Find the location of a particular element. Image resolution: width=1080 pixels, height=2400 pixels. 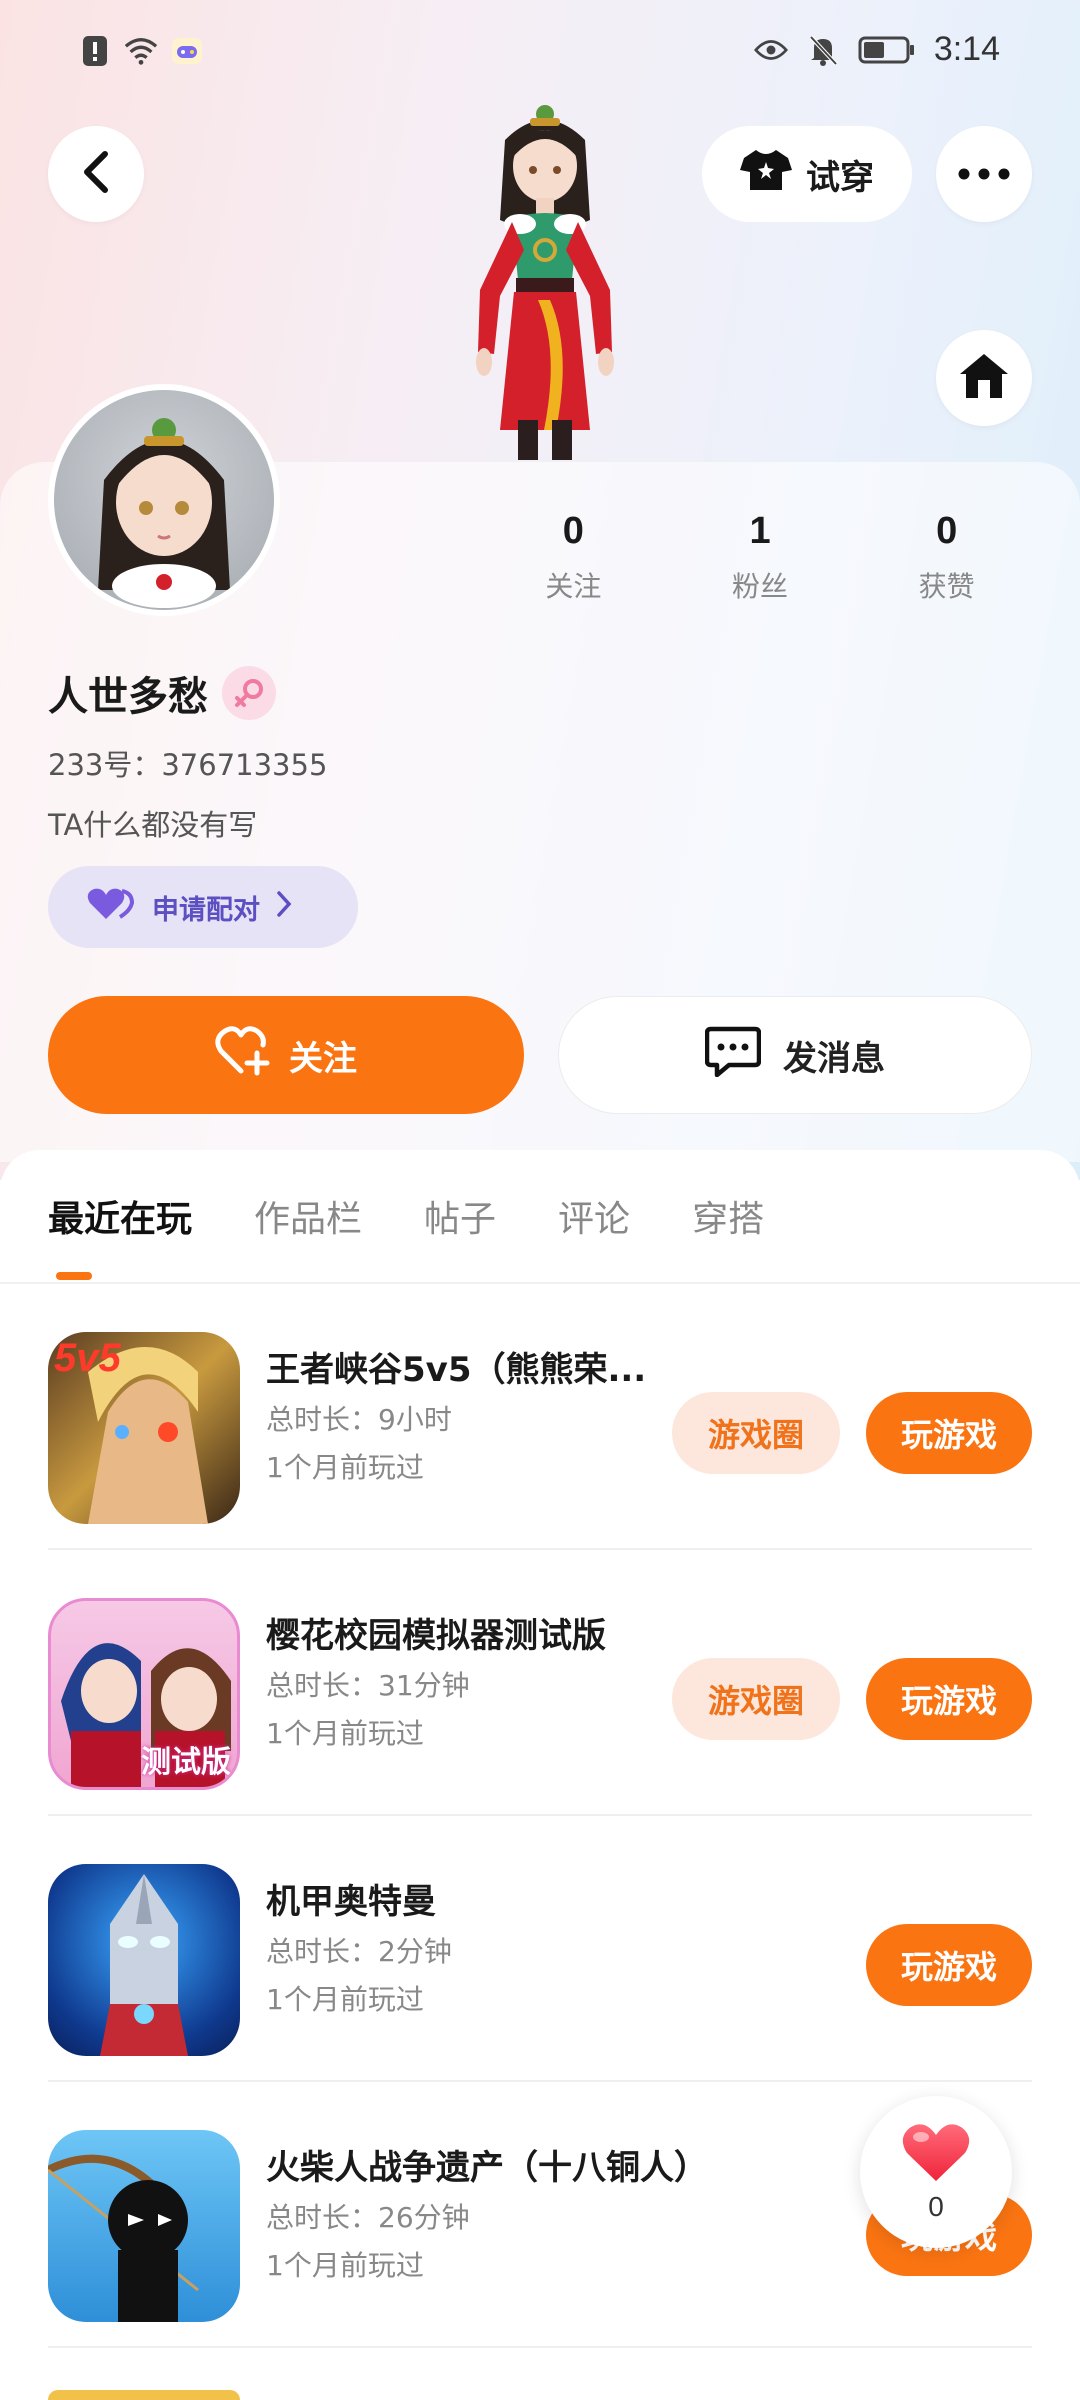

female-icon is located at coordinates (249, 693).